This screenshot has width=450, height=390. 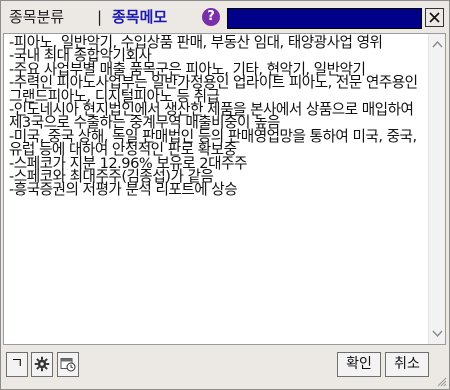 What do you see at coordinates (211, 17) in the screenshot?
I see `help-icon: ?` at bounding box center [211, 17].